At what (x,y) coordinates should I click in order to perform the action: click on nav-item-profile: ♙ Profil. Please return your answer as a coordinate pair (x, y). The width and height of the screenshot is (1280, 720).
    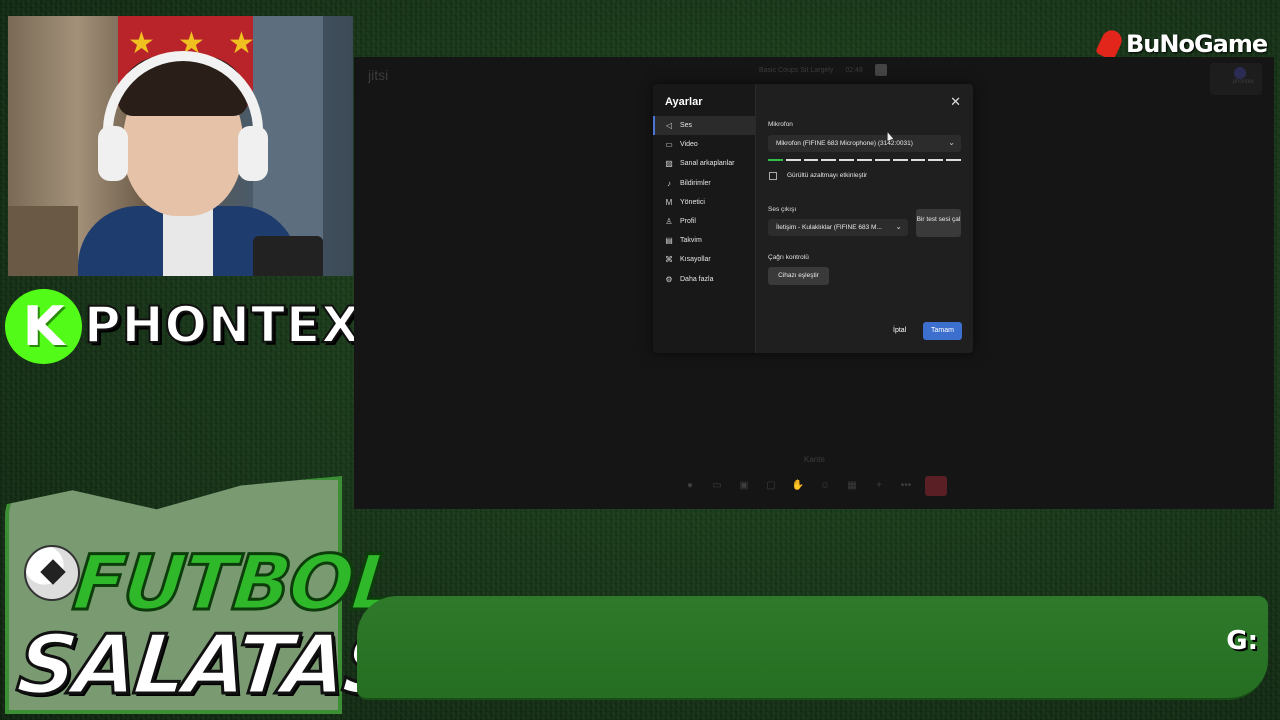
    Looking at the image, I should click on (704, 221).